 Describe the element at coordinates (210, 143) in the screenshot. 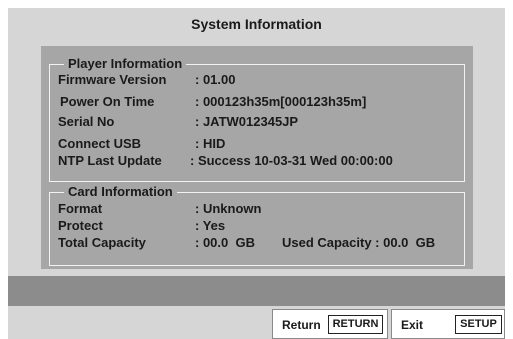

I see `connect-usb-value: : HID` at that location.